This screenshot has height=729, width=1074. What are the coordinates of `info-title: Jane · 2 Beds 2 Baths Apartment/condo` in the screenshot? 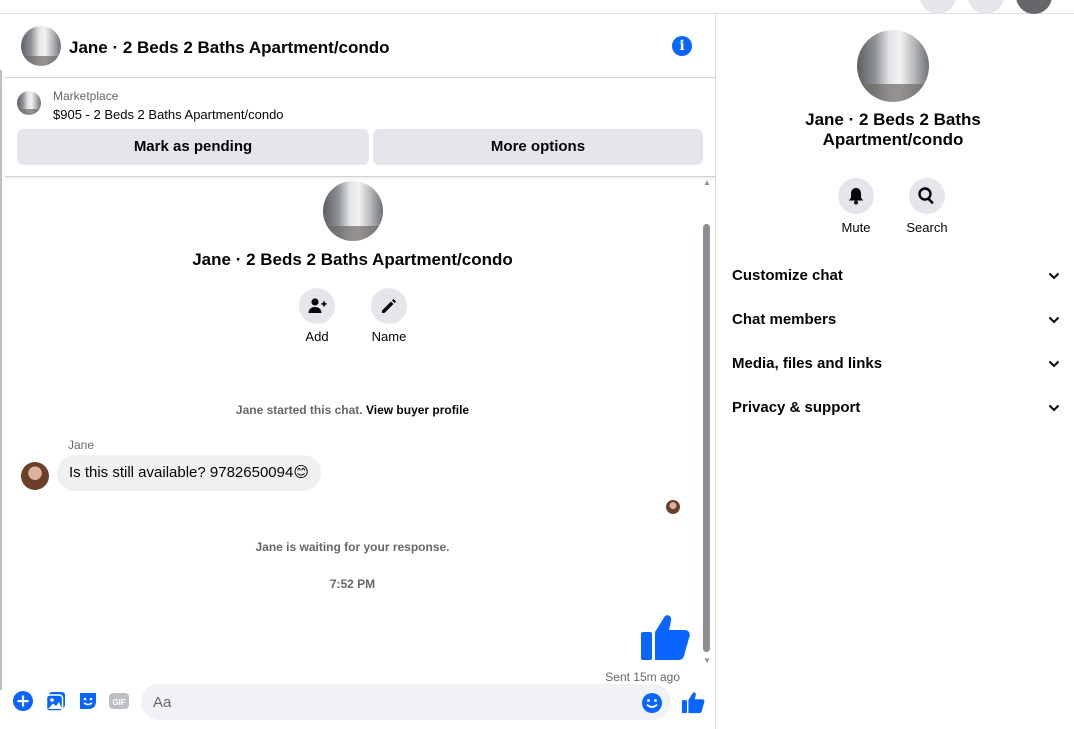 It's located at (893, 129).